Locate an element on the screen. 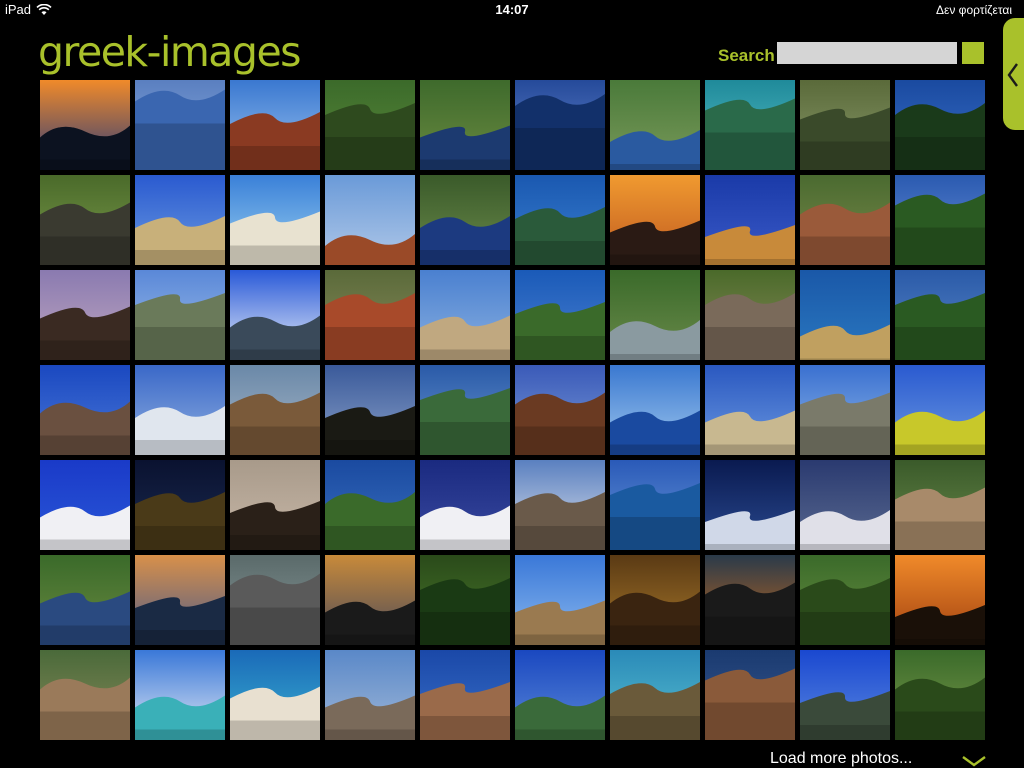 Image resolution: width=1024 pixels, height=768 pixels. side-panel-tab is located at coordinates (1013, 74).